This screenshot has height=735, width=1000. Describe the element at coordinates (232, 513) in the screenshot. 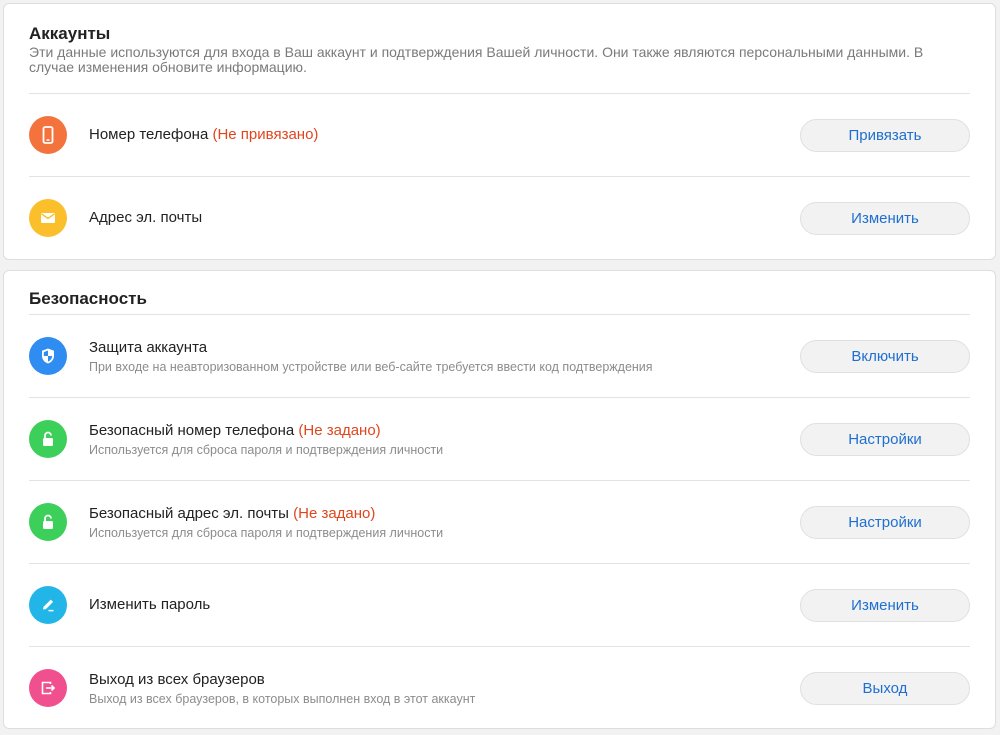

I see `secure-email-label: Безопасный адрес эл. почты (Не задано)` at that location.